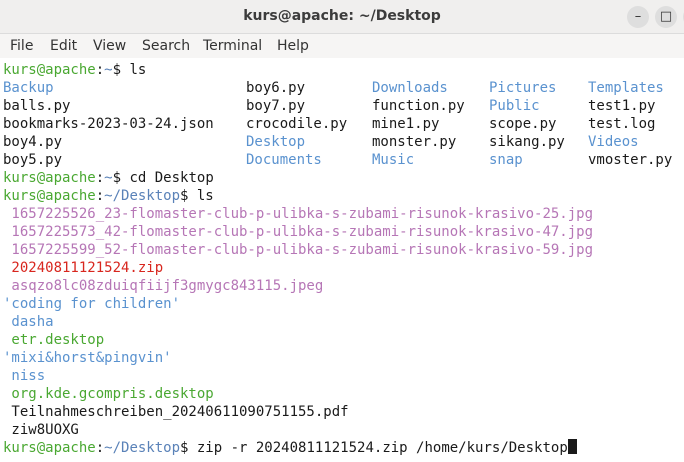  Describe the element at coordinates (167, 178) in the screenshot. I see `command-text: cd Desktop` at that location.